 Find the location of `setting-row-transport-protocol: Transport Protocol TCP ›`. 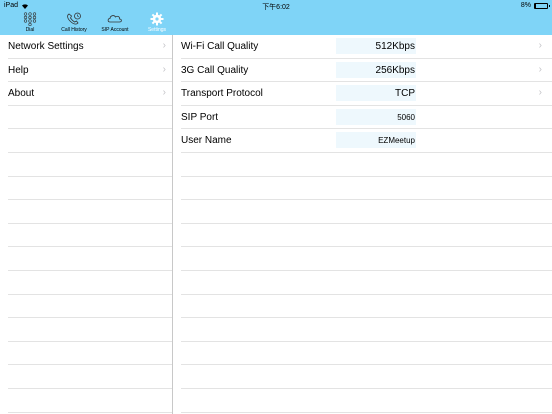

setting-row-transport-protocol: Transport Protocol TCP › is located at coordinates (366, 94).